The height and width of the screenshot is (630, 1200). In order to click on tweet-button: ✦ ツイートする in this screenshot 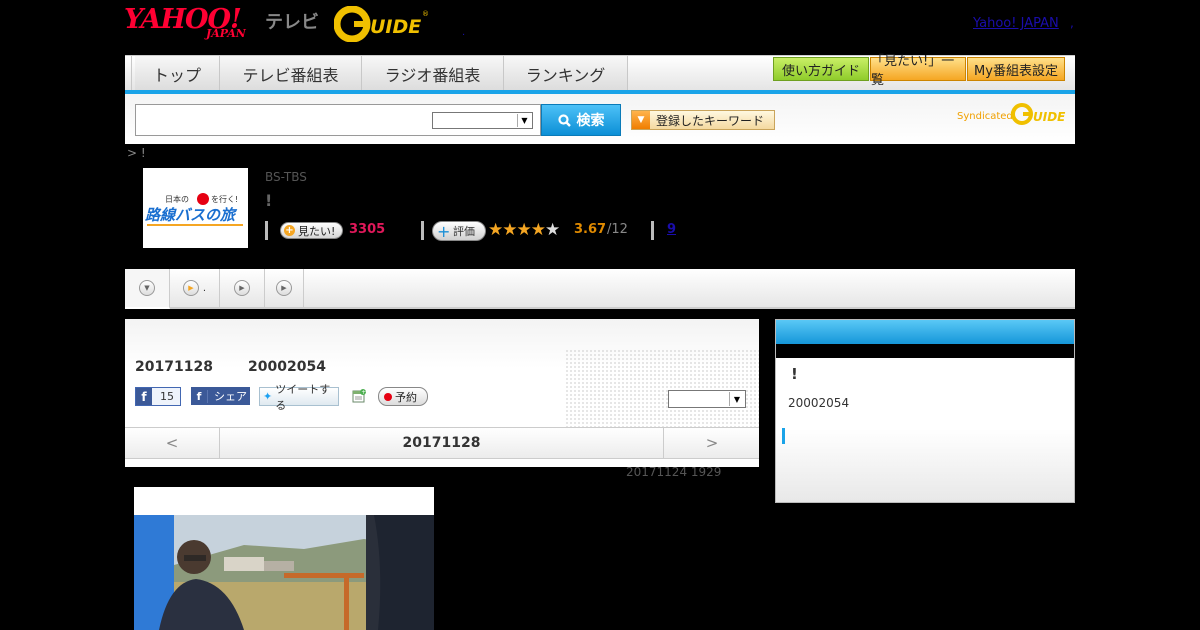, I will do `click(299, 397)`.